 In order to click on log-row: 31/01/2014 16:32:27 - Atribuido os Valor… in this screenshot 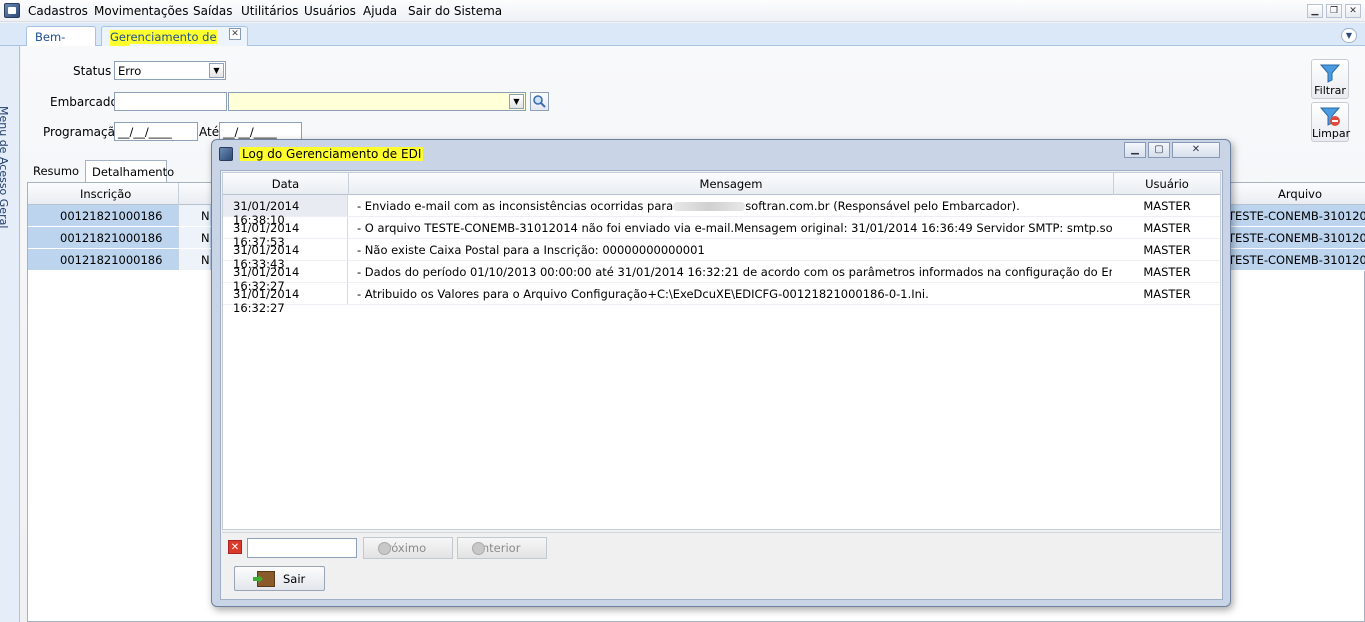, I will do `click(721, 299)`.